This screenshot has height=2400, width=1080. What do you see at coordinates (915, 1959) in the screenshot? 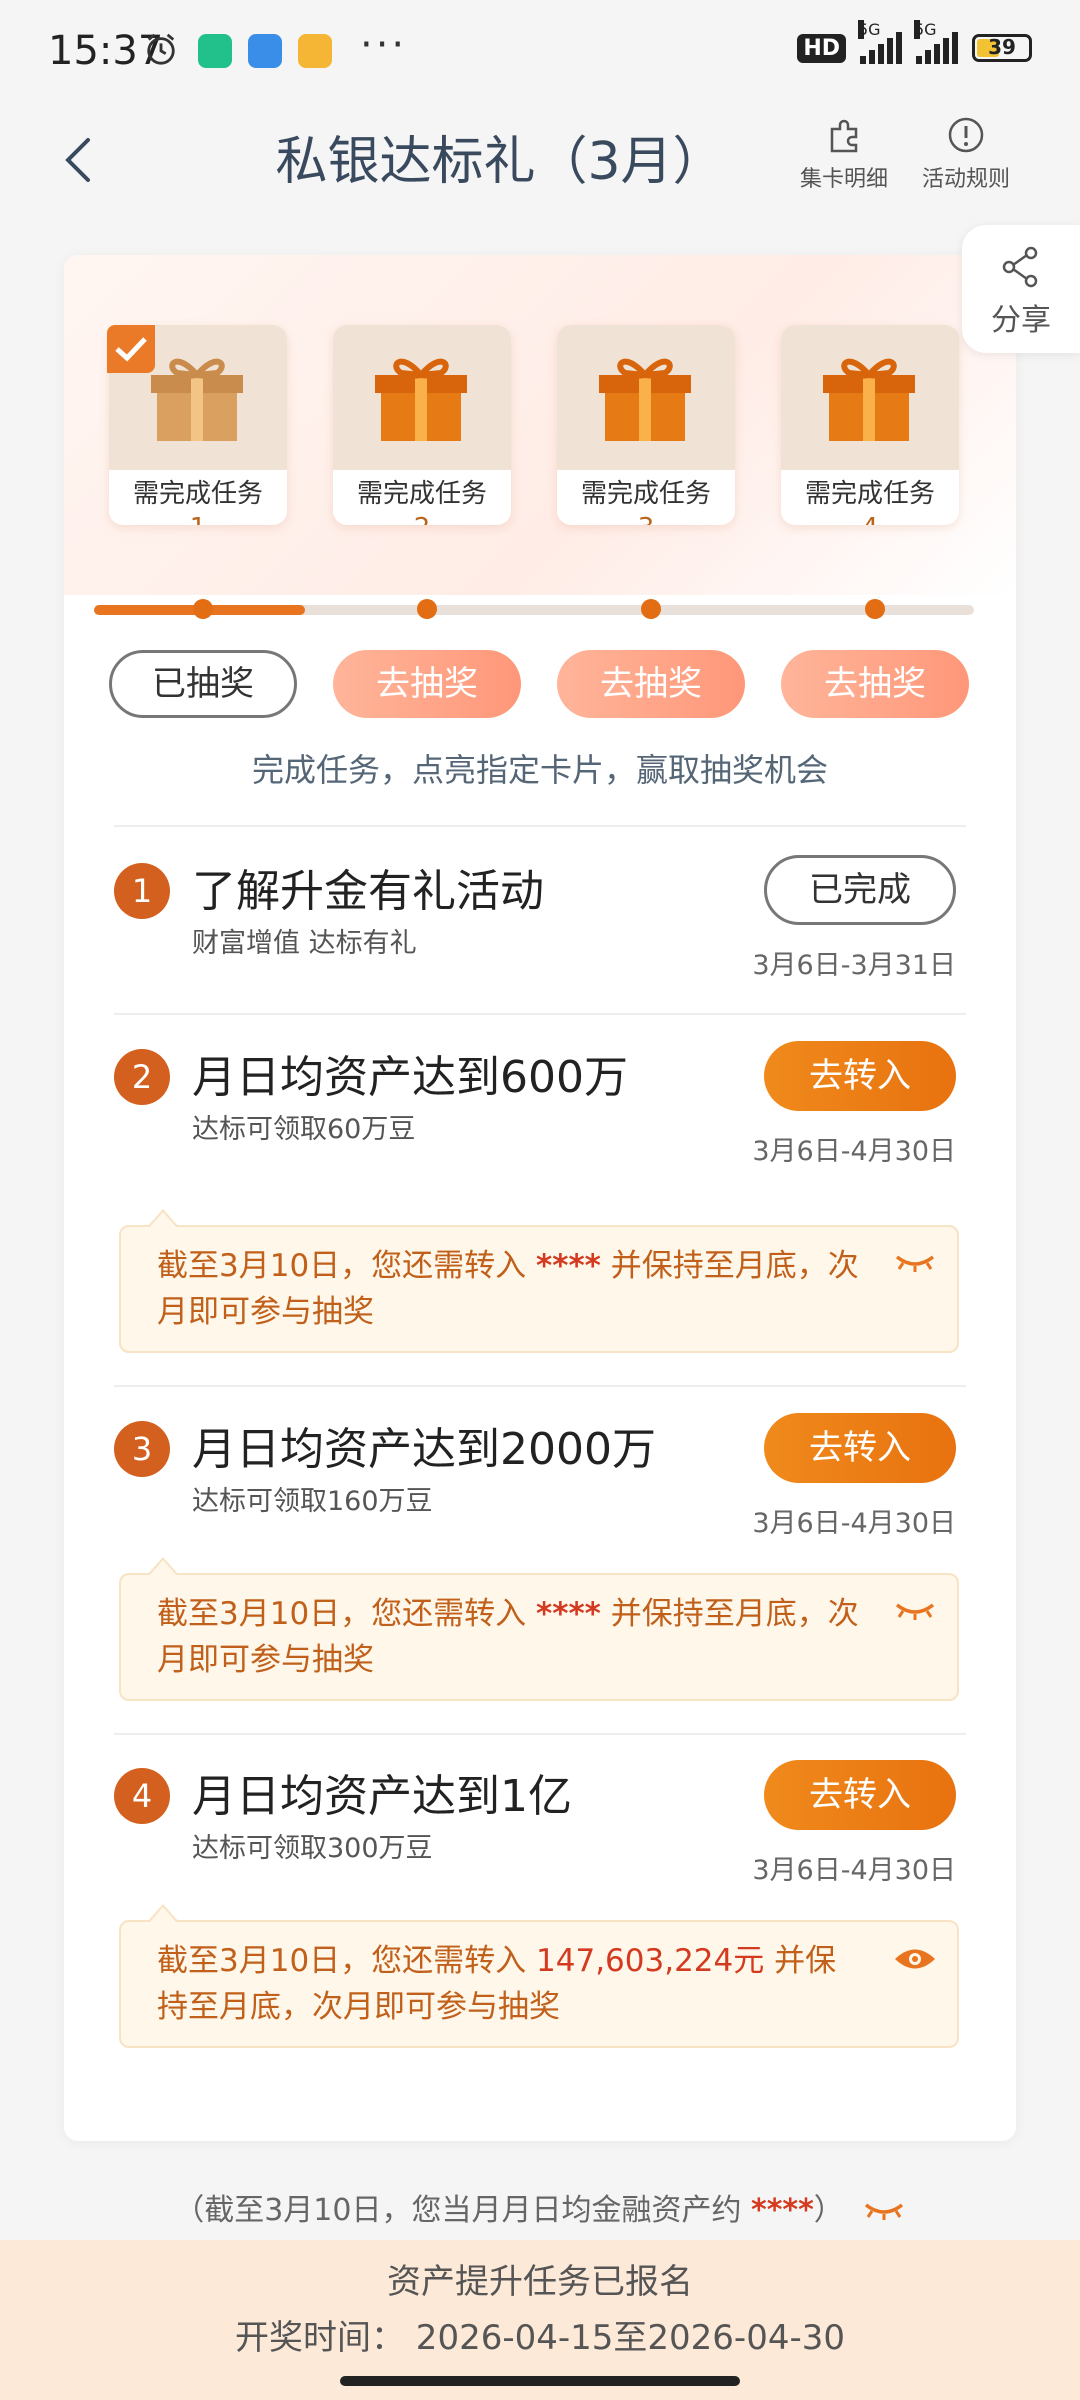
I see `eye-open-icon` at bounding box center [915, 1959].